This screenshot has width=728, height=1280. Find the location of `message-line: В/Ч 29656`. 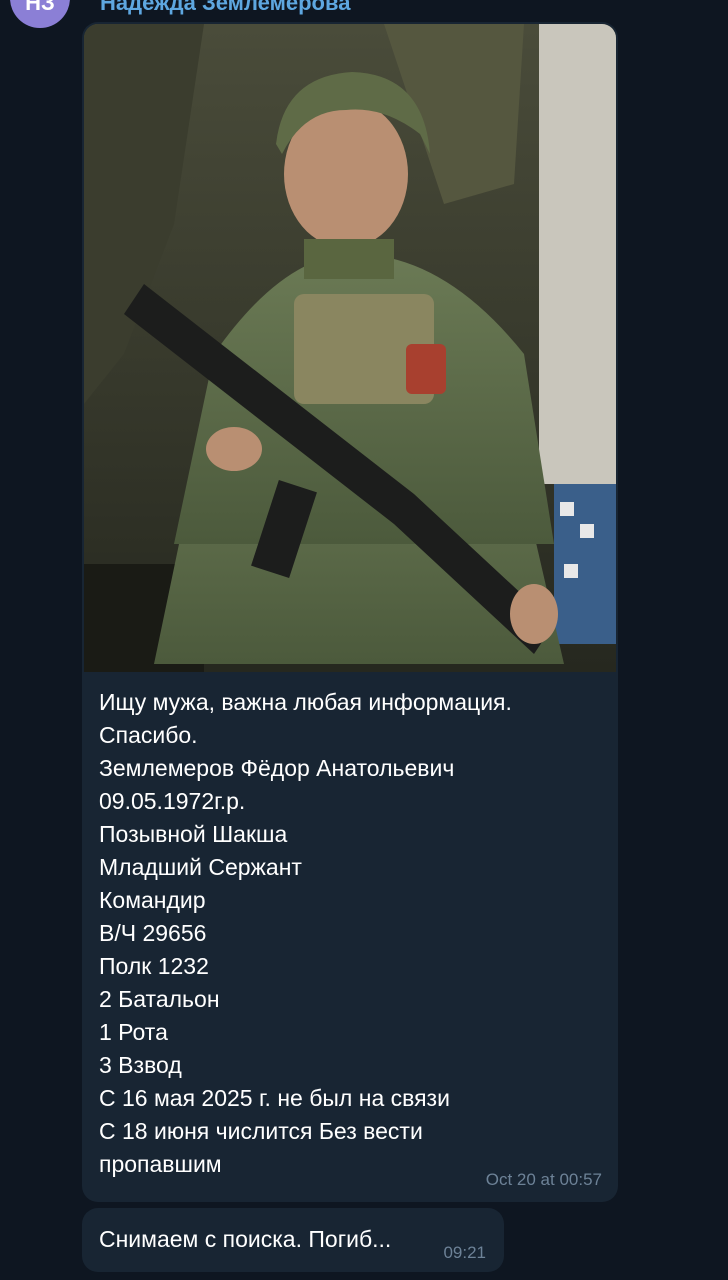

message-line: В/Ч 29656 is located at coordinates (153, 933).